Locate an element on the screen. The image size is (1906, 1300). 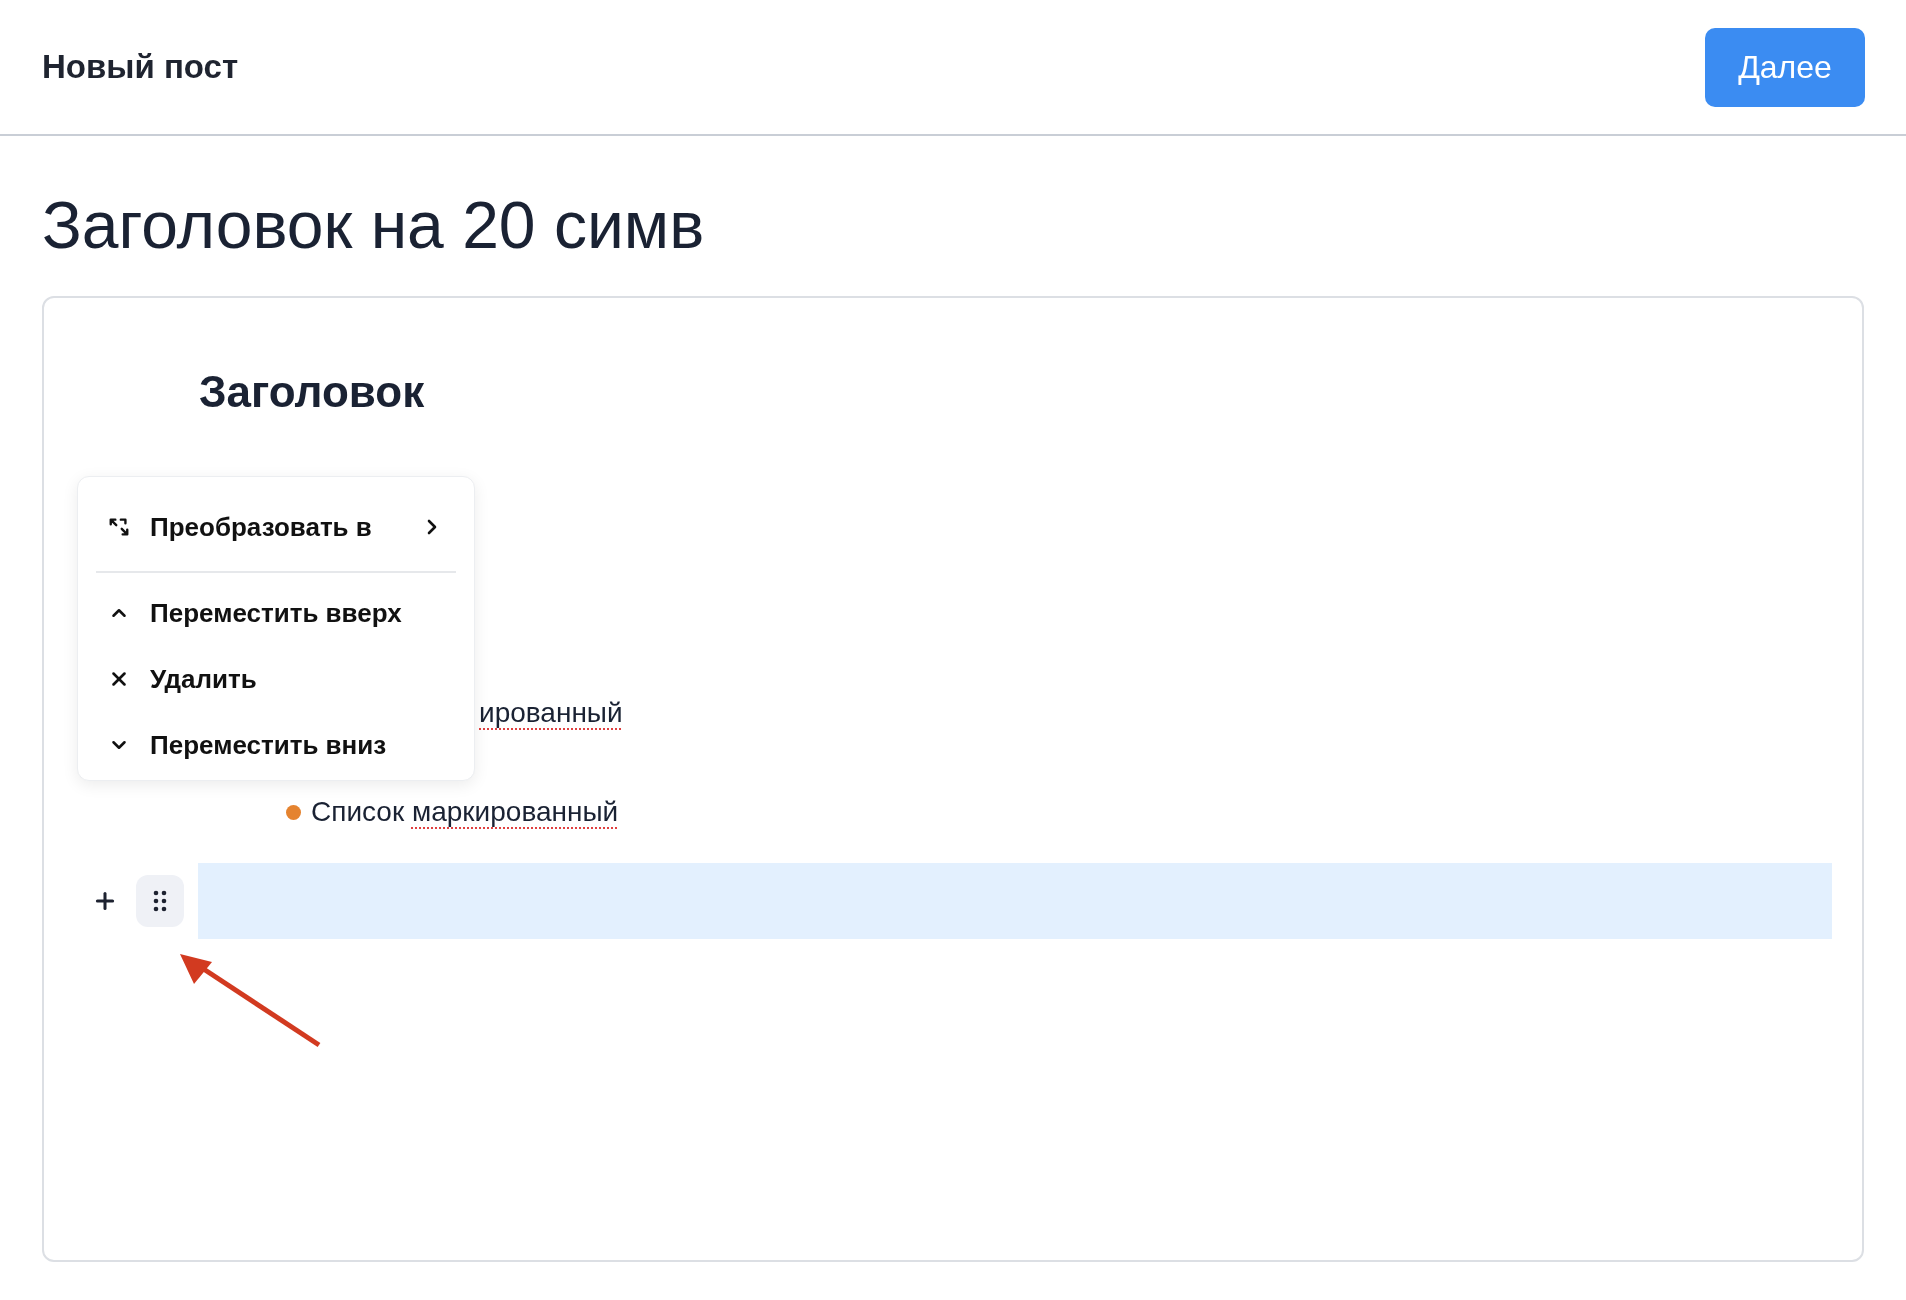
page-title: Новый пост is located at coordinates (140, 67).